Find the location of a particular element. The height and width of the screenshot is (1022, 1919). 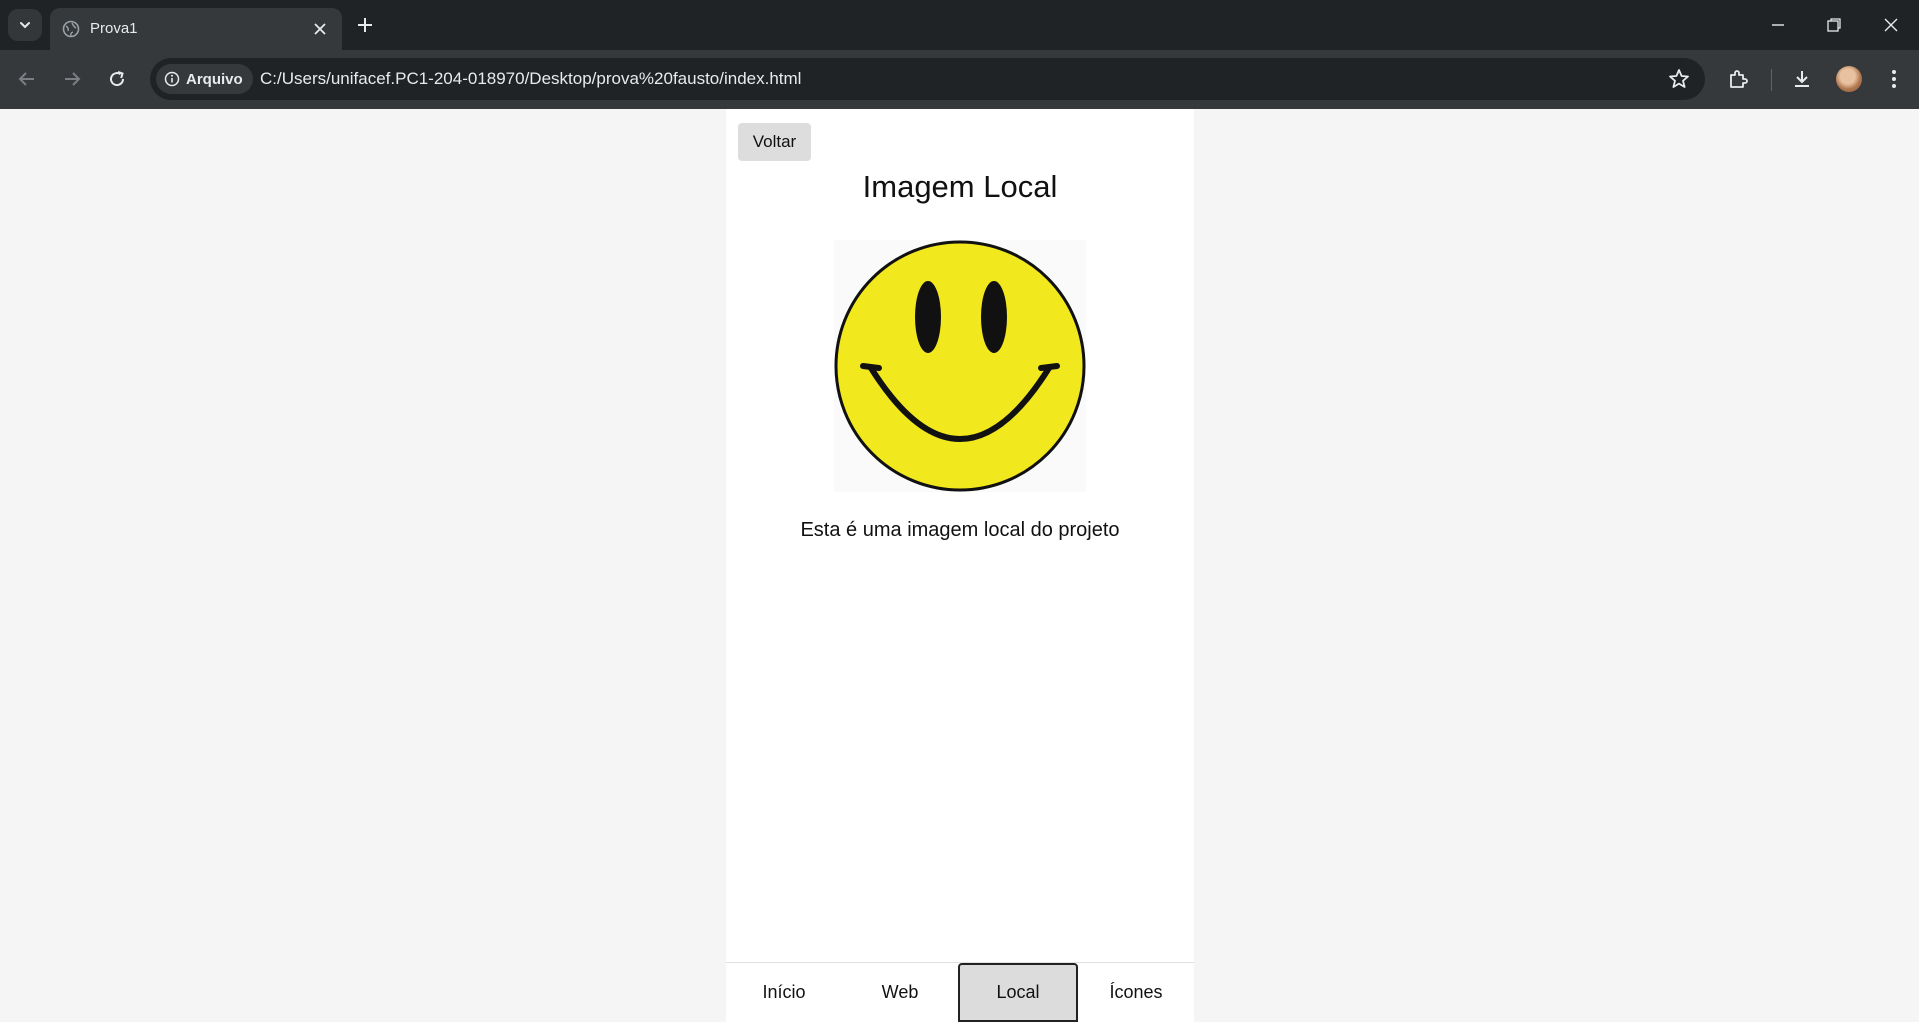

reload-icon is located at coordinates (117, 79).